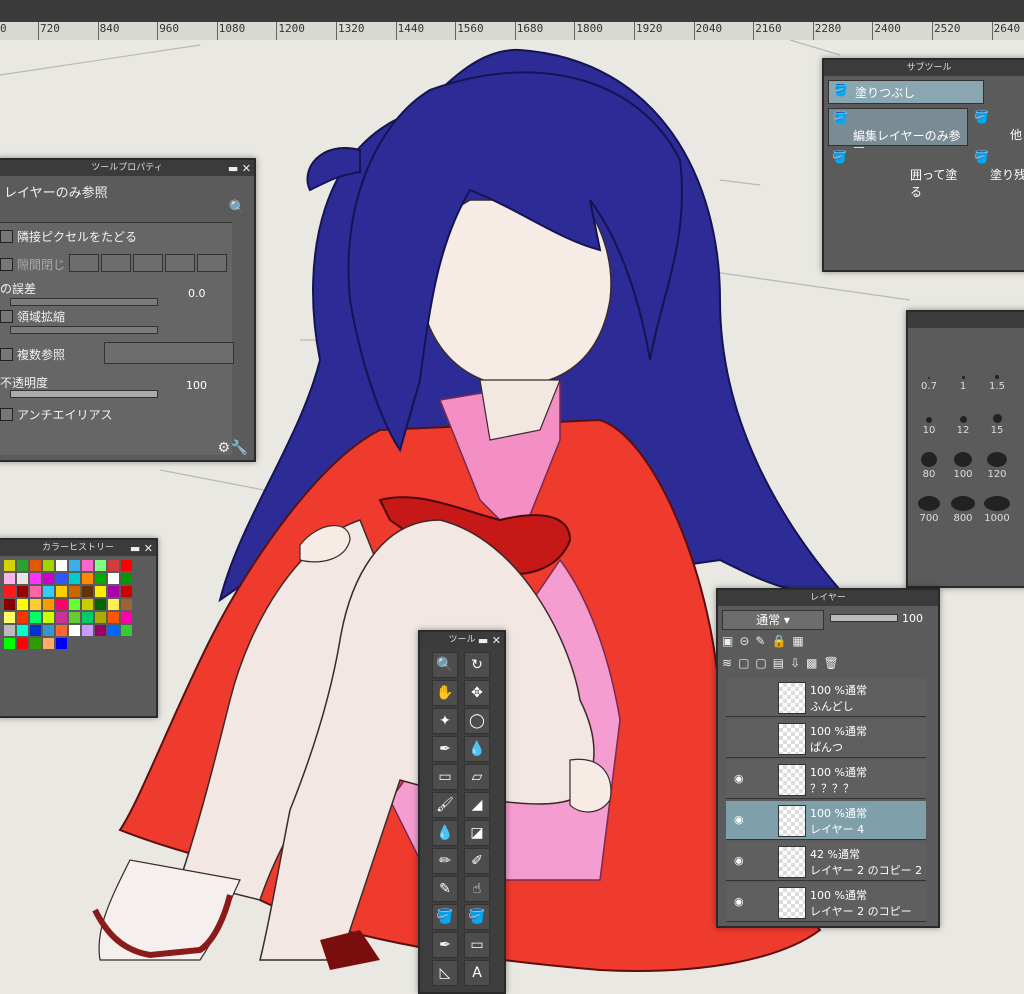 This screenshot has height=994, width=1024. What do you see at coordinates (898, 134) in the screenshot?
I see `subtool-edit-layer: 🪣 編集レイヤーのみ参照` at bounding box center [898, 134].